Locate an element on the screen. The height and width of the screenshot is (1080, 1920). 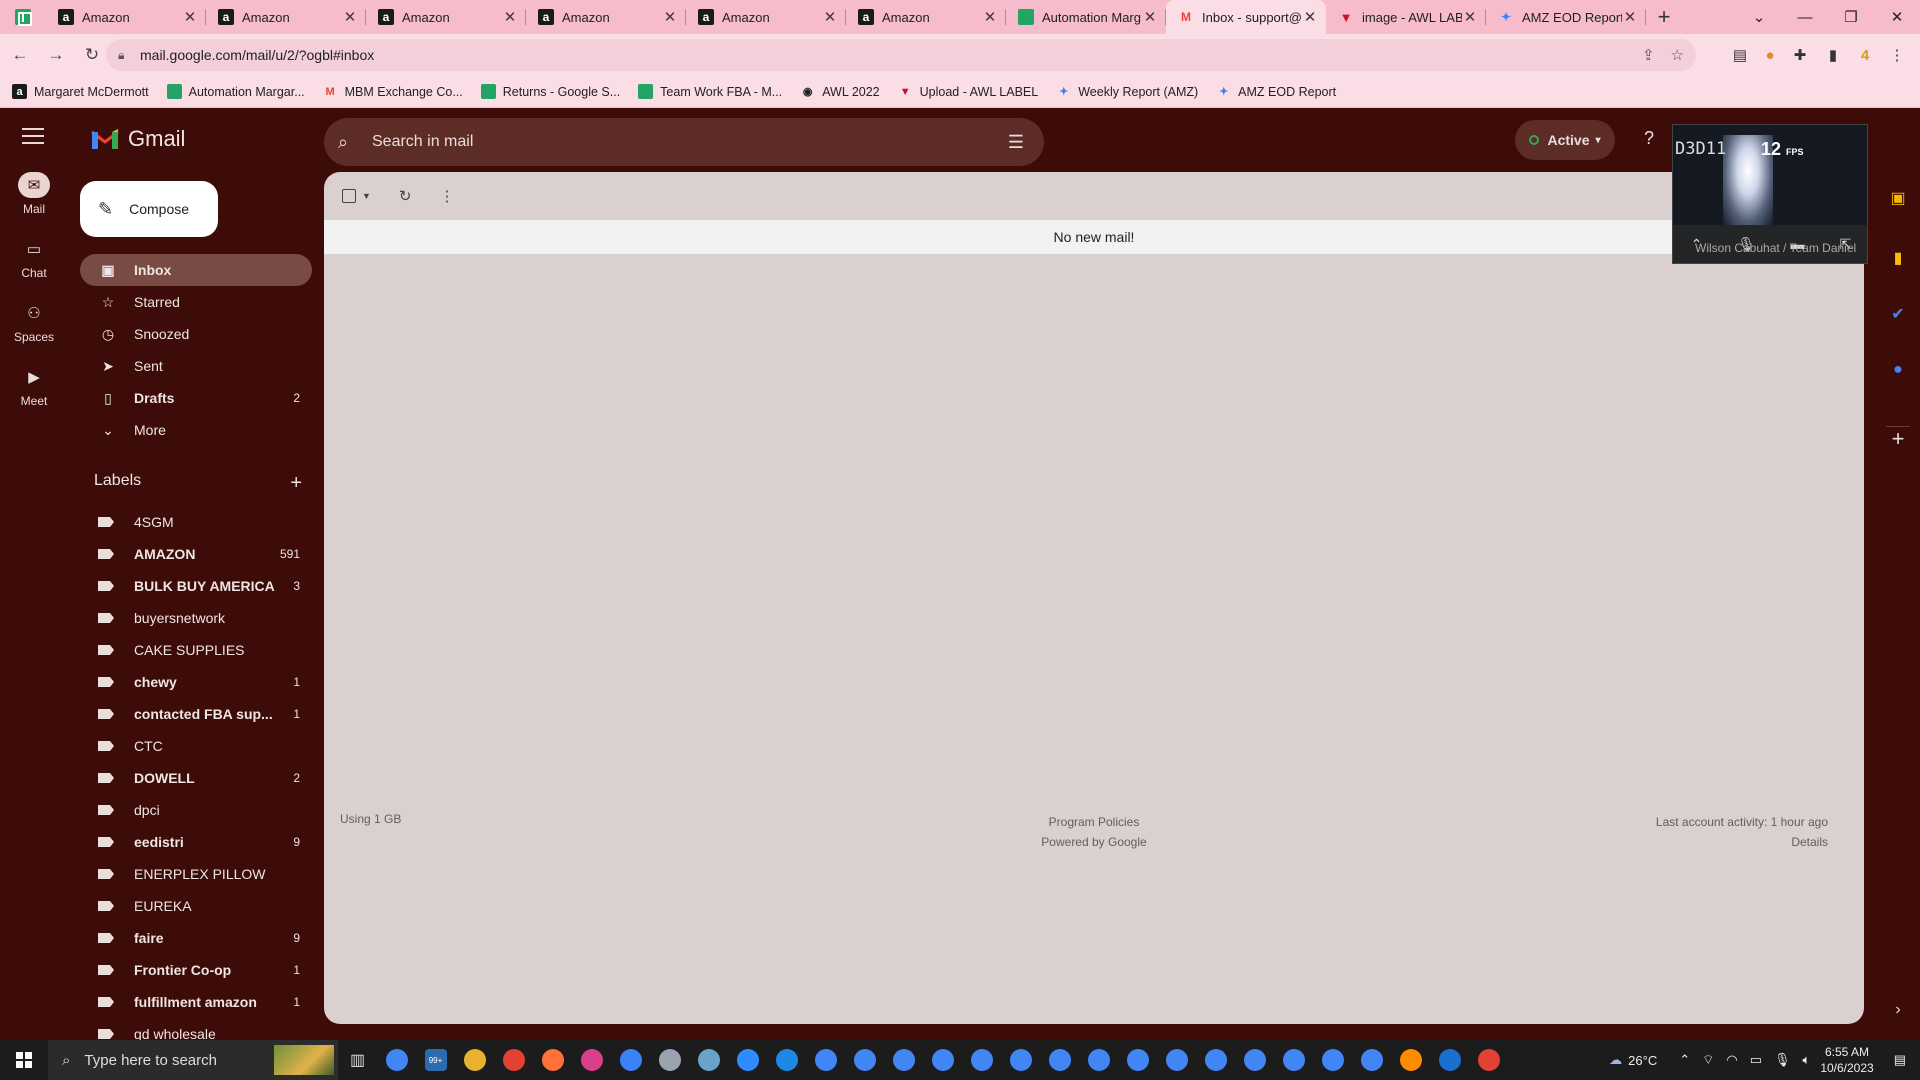
start-button is located at coordinates (24, 1060).